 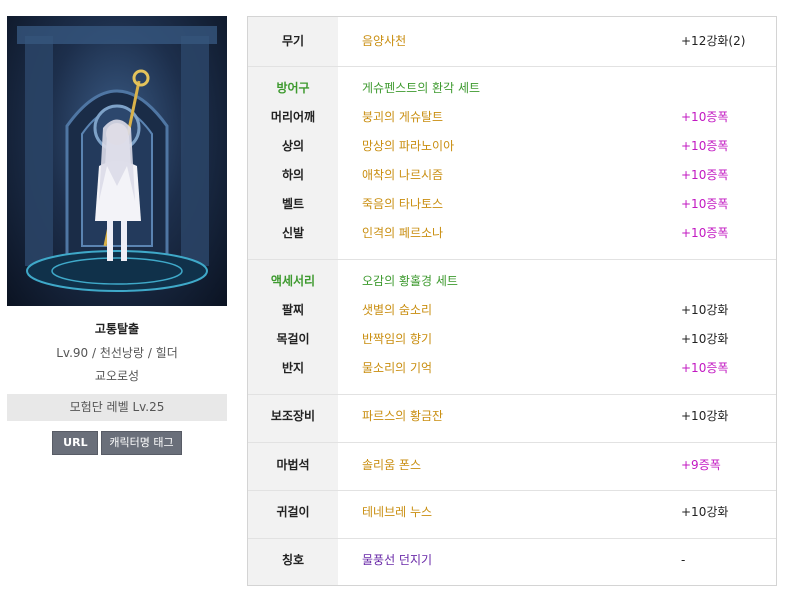 I want to click on item-name: 붕괴의 게슈탈트, so click(x=402, y=117).